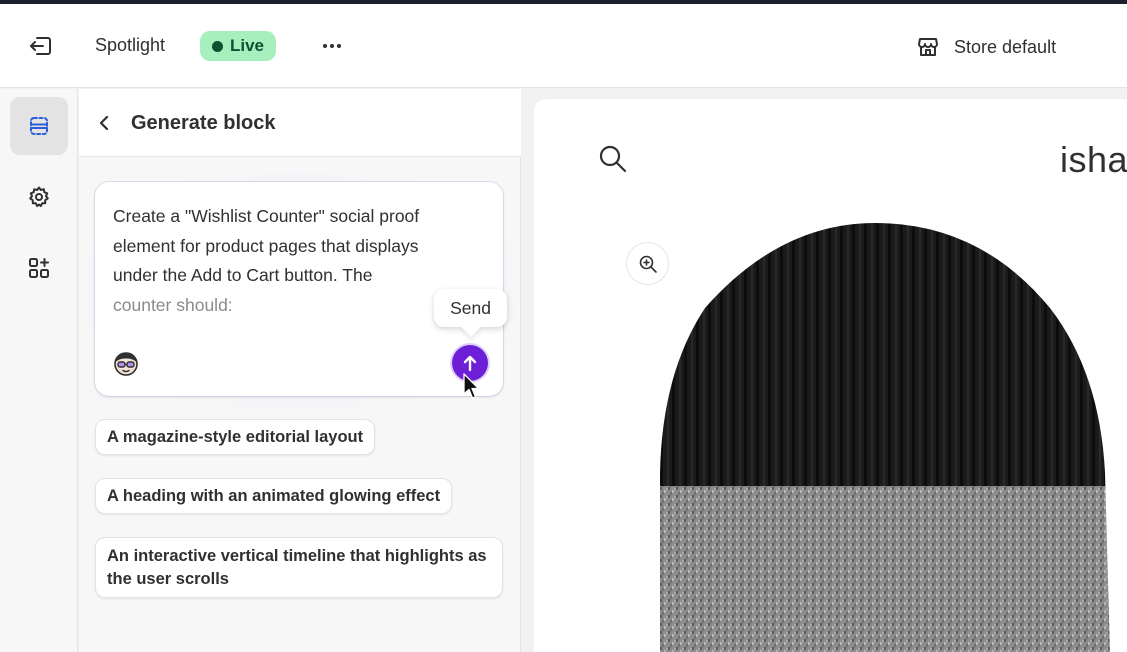  Describe the element at coordinates (563, 46) in the screenshot. I see `top-bar: Spotlight Live Store default` at that location.